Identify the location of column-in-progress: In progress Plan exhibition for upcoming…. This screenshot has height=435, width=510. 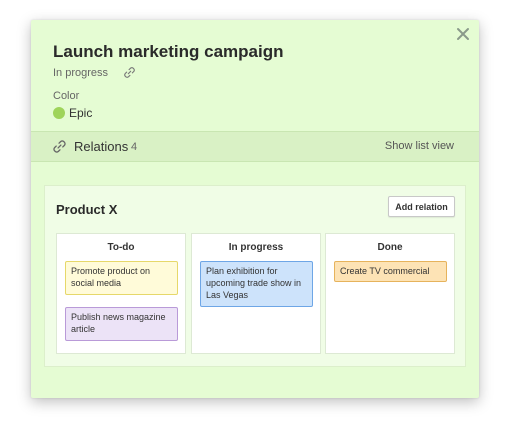
(256, 293).